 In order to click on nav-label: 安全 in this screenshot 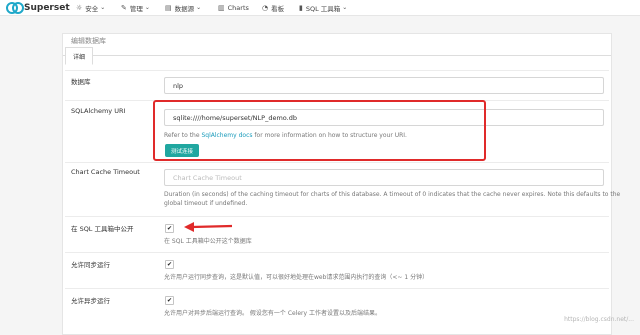, I will do `click(92, 8)`.